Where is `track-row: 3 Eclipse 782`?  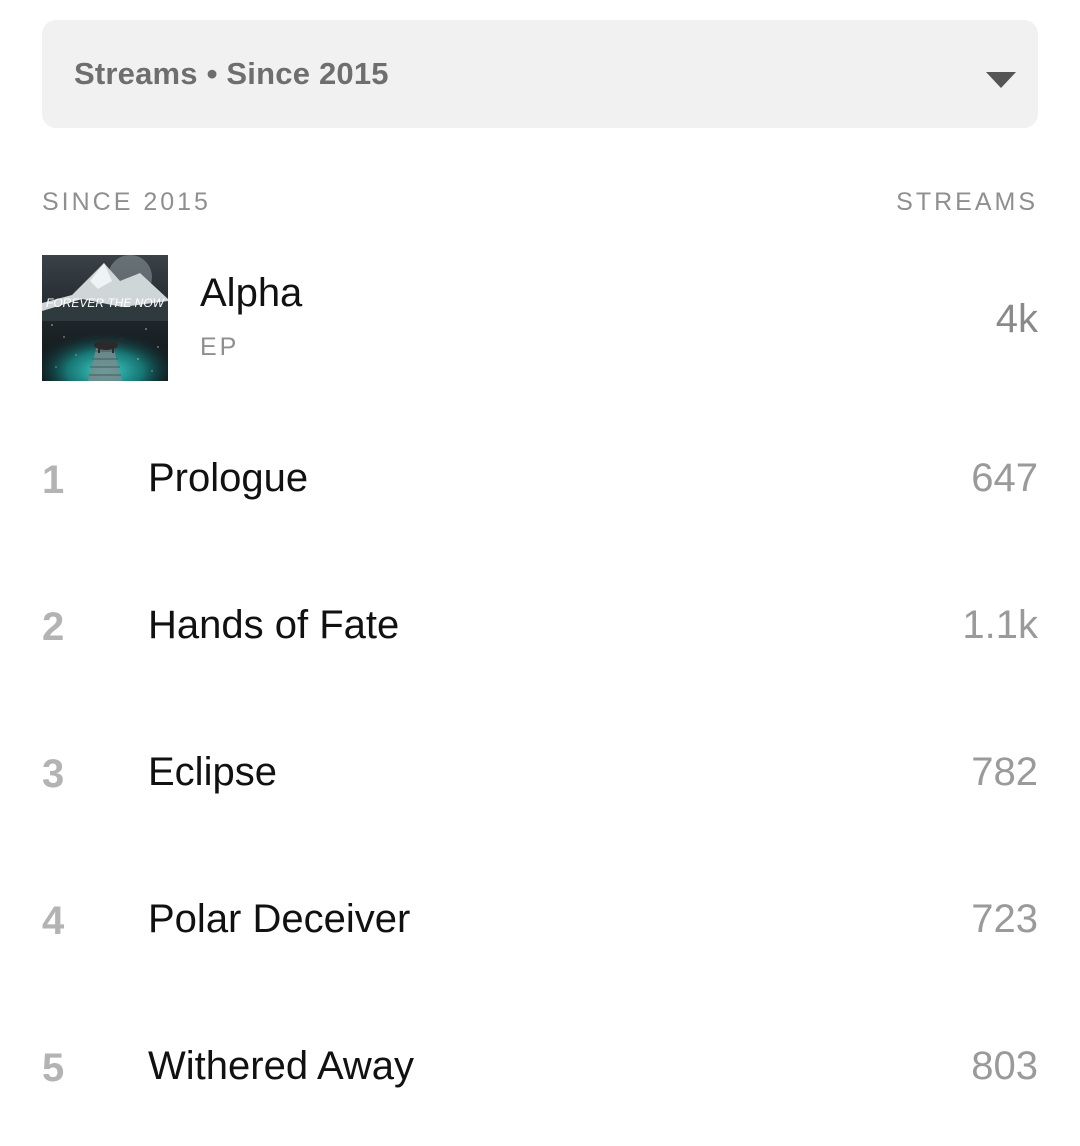 track-row: 3 Eclipse 782 is located at coordinates (540, 772).